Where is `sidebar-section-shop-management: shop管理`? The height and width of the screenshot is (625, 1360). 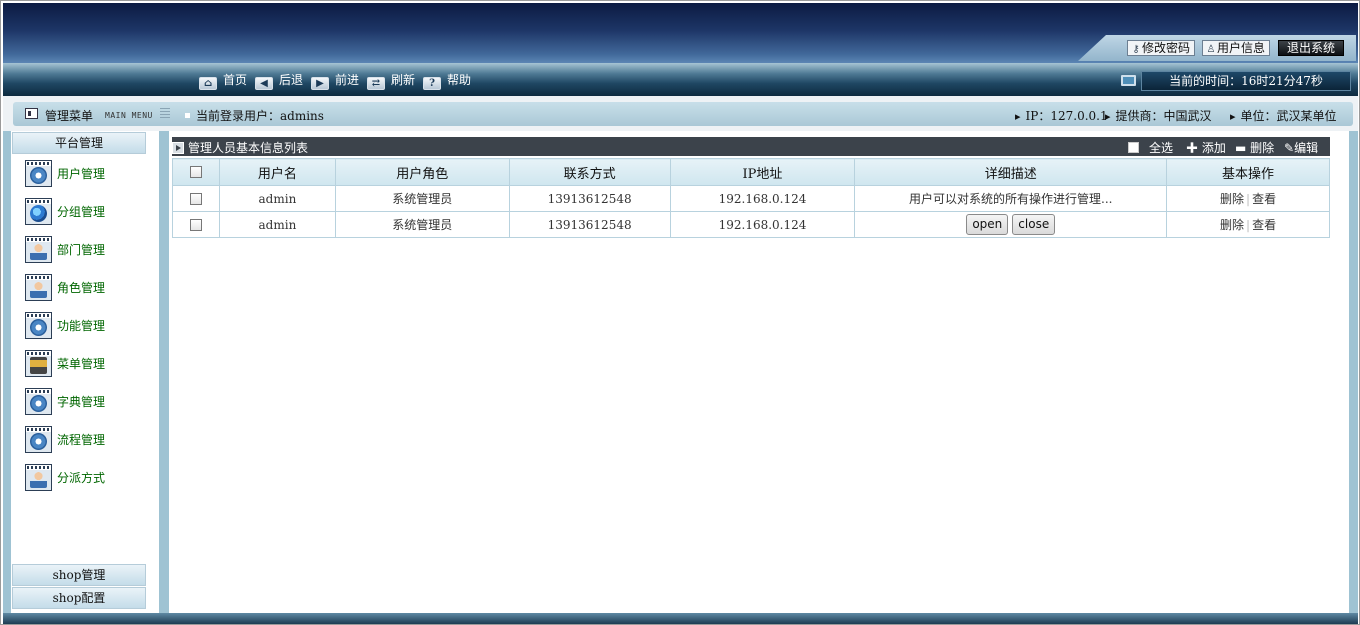 sidebar-section-shop-management: shop管理 is located at coordinates (79, 575).